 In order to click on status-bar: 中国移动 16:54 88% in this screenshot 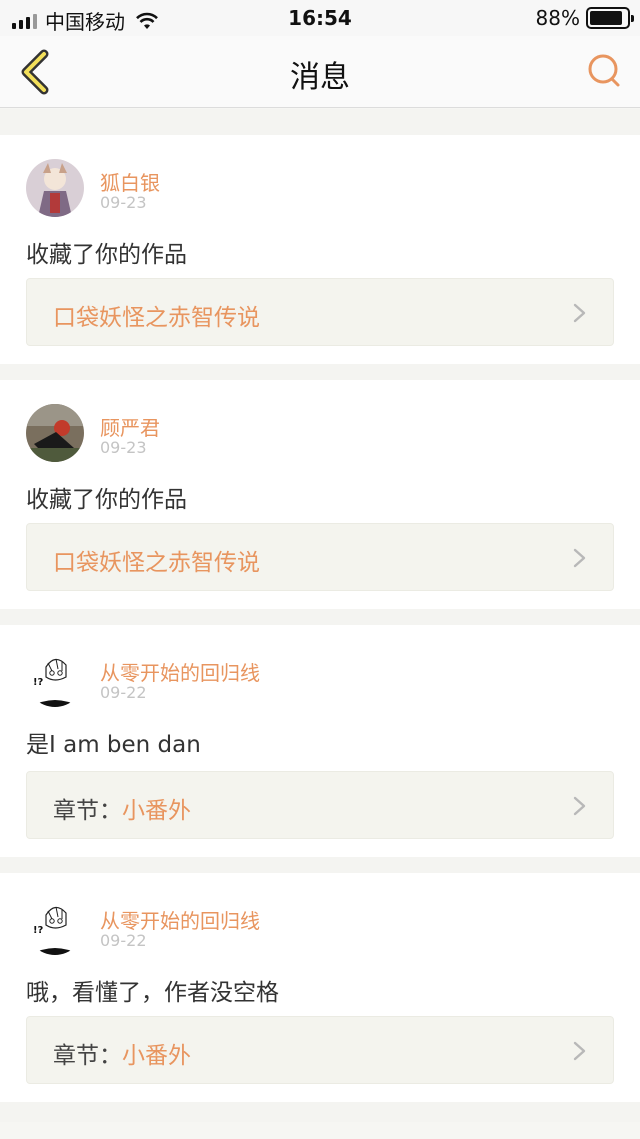, I will do `click(320, 18)`.